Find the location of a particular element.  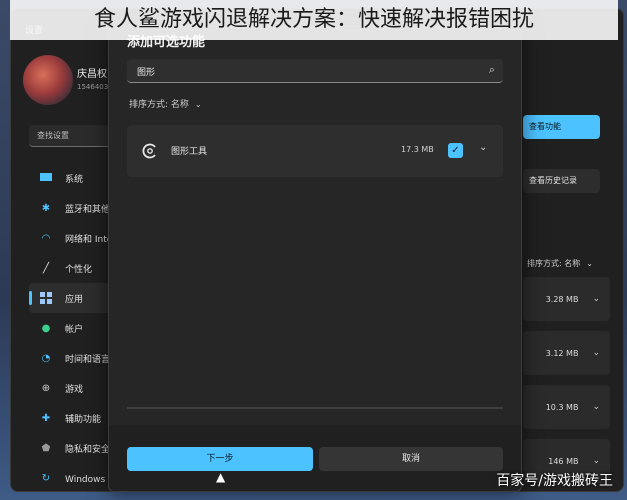

sidebar-item-label: 蓝牙和其他 is located at coordinates (88, 209).